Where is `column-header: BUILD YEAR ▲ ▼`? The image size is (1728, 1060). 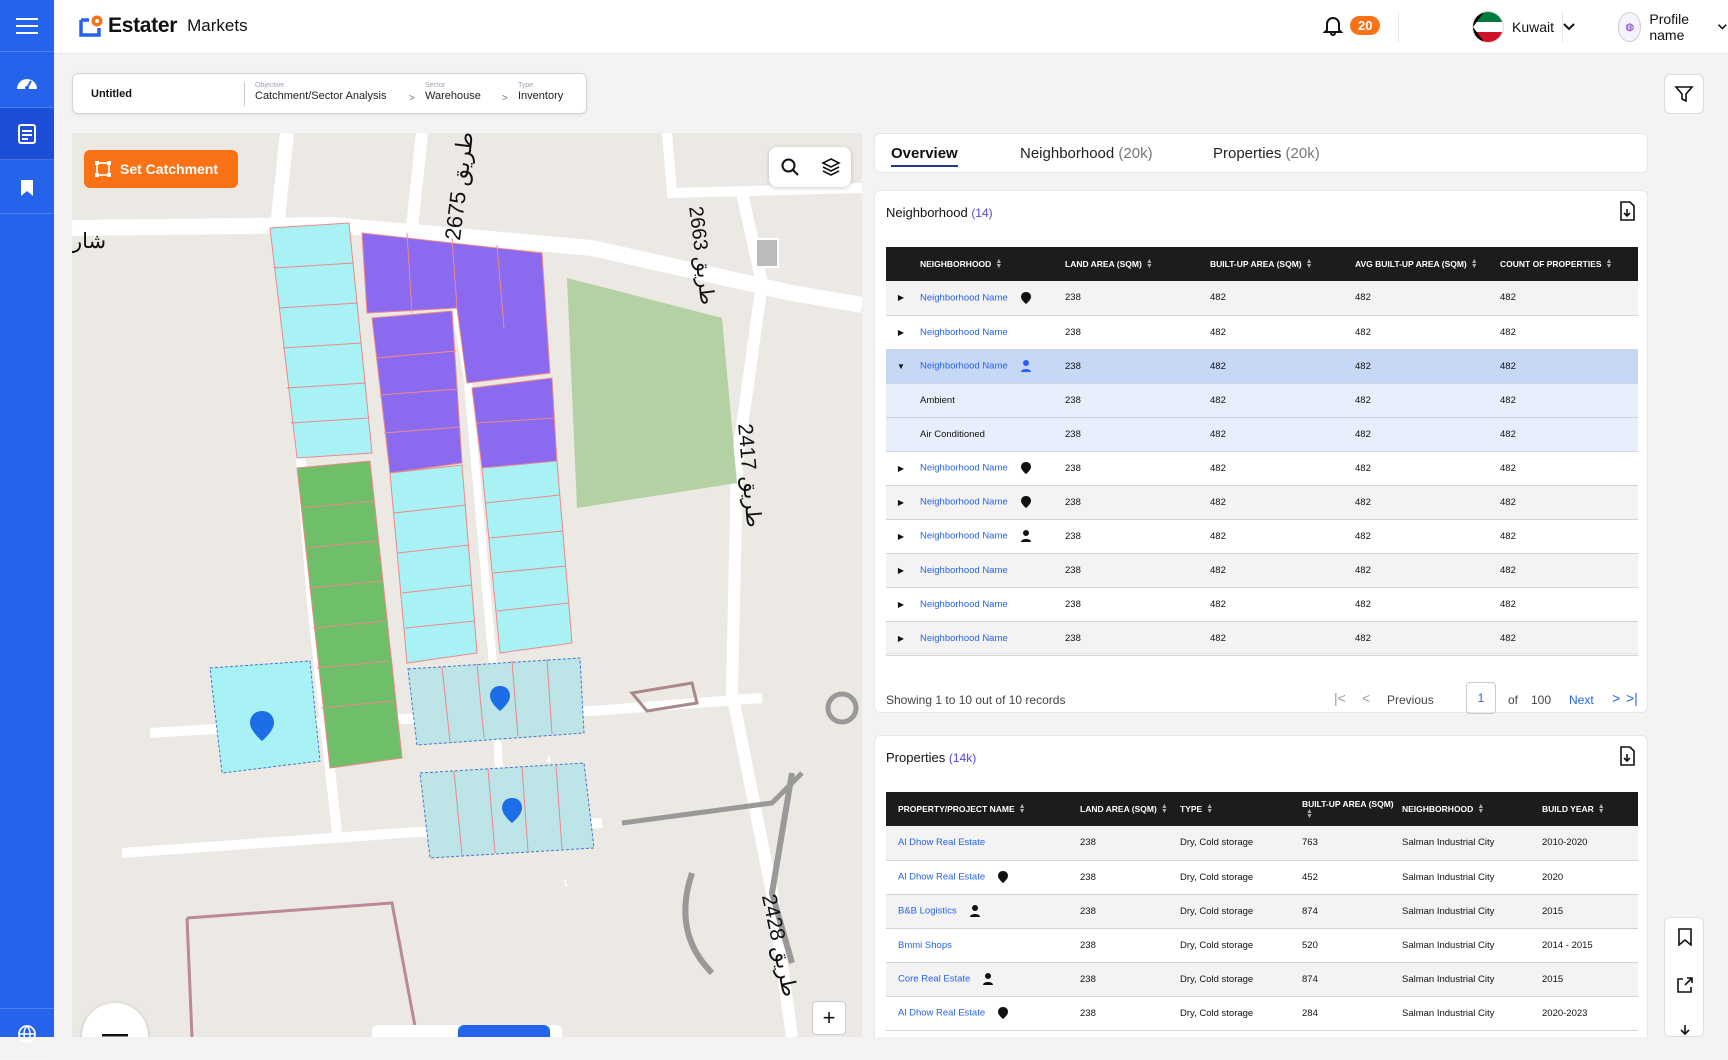 column-header: BUILD YEAR ▲ ▼ is located at coordinates (1588, 809).